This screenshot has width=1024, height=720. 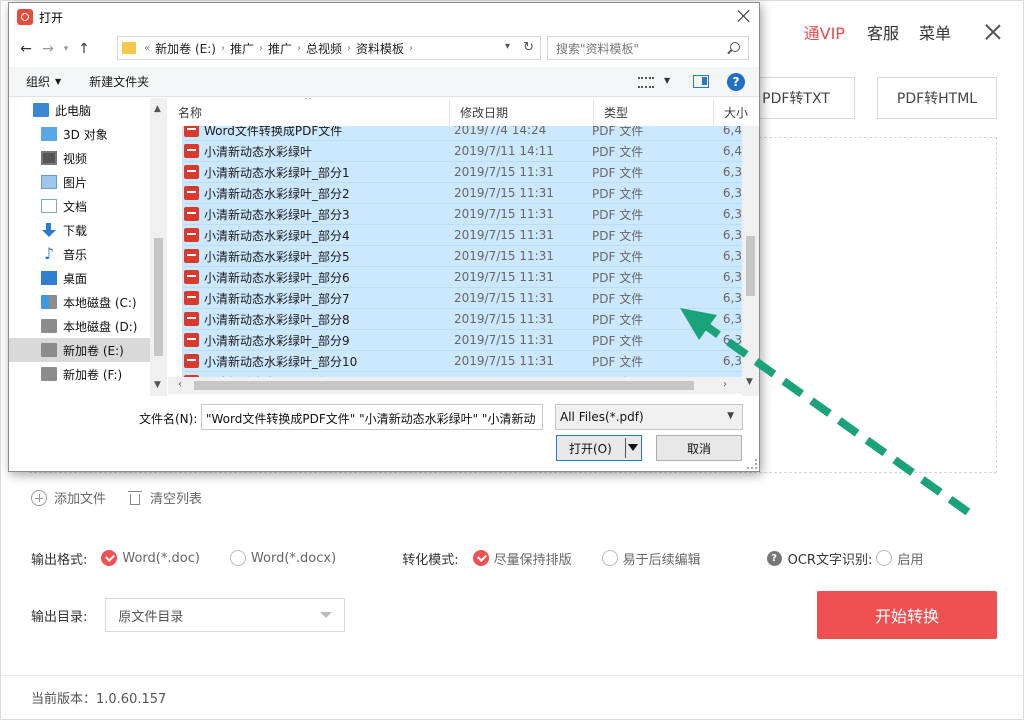 I want to click on file-row: 小清新动态水彩绿叶_部分4 2019/7/15 11:31 PDF 文件 6,3, so click(x=462, y=235).